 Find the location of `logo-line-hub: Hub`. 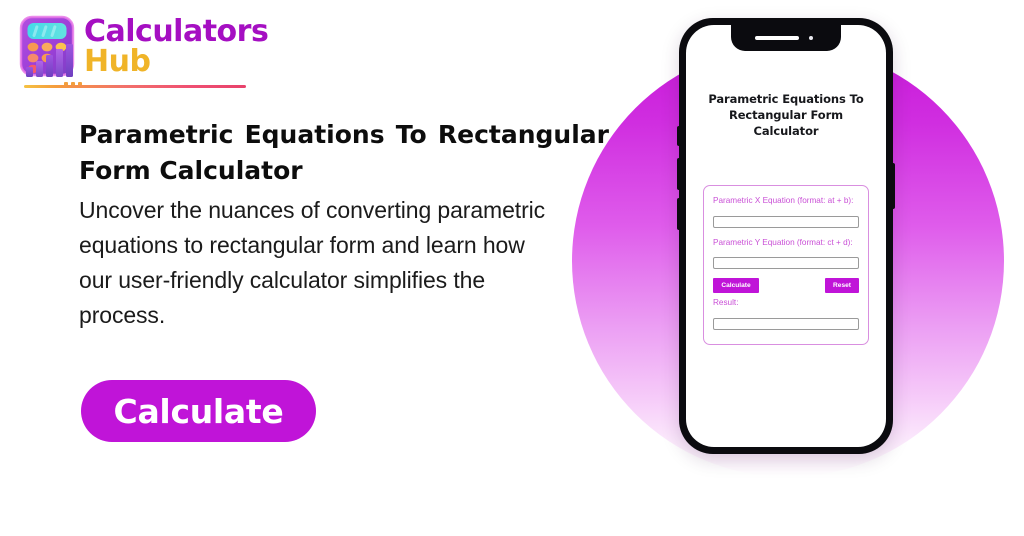

logo-line-hub: Hub is located at coordinates (117, 61).